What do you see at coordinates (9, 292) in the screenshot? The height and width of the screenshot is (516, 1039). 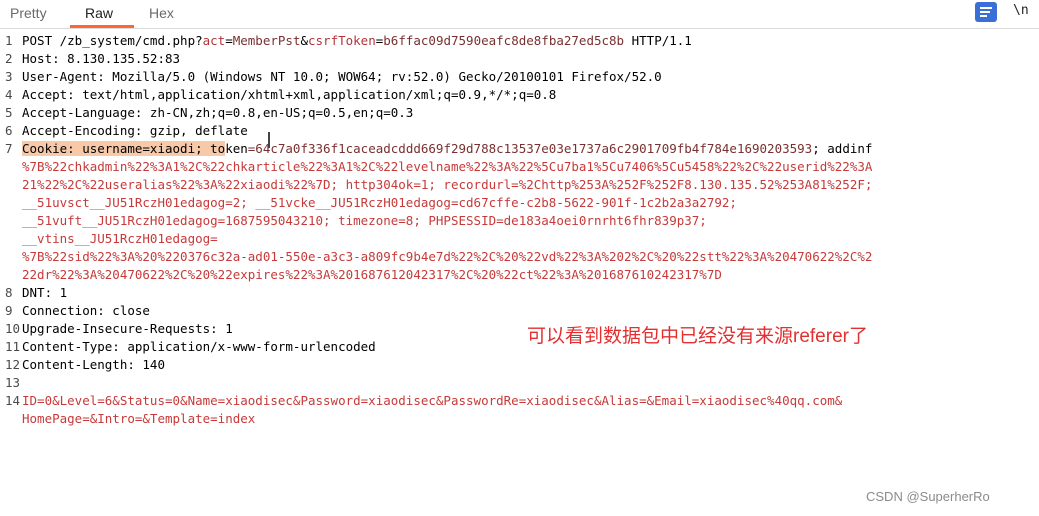 I see `line-number: 8` at bounding box center [9, 292].